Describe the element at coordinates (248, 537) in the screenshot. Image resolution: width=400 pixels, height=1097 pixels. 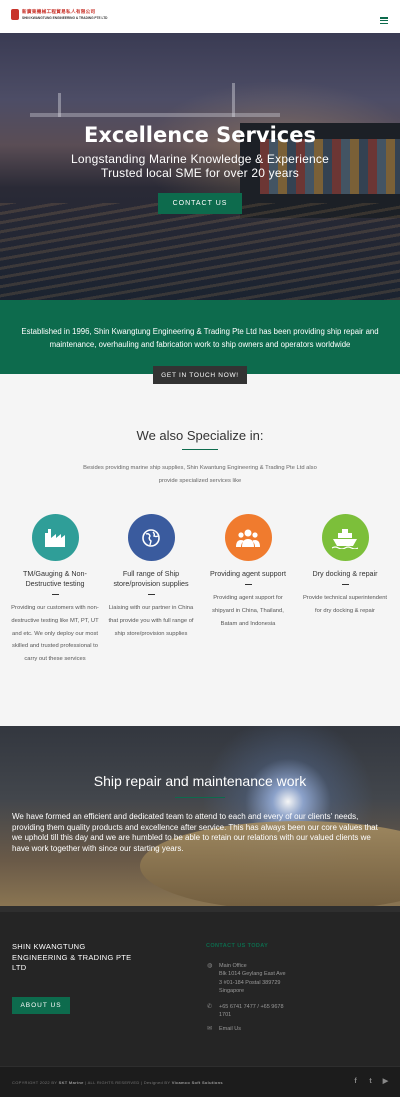
I see `users-group-icon` at that location.